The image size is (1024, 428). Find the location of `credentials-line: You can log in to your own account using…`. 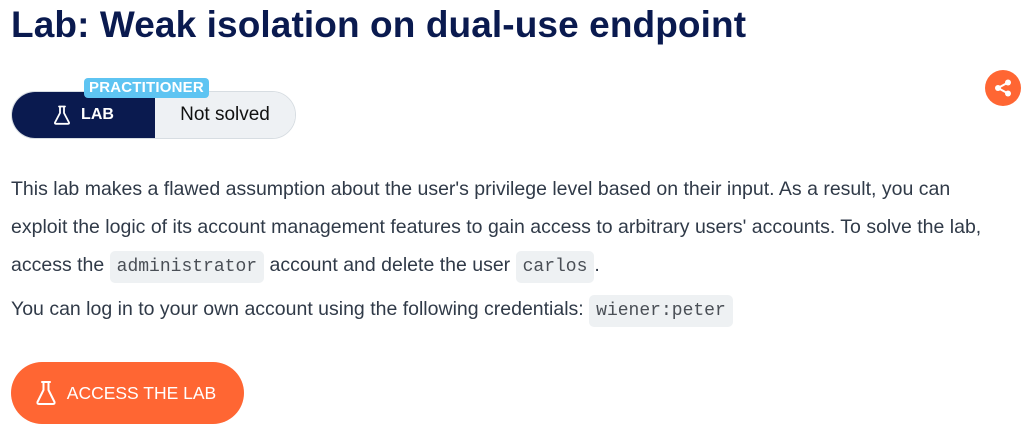

credentials-line: You can log in to your own account using… is located at coordinates (511, 310).